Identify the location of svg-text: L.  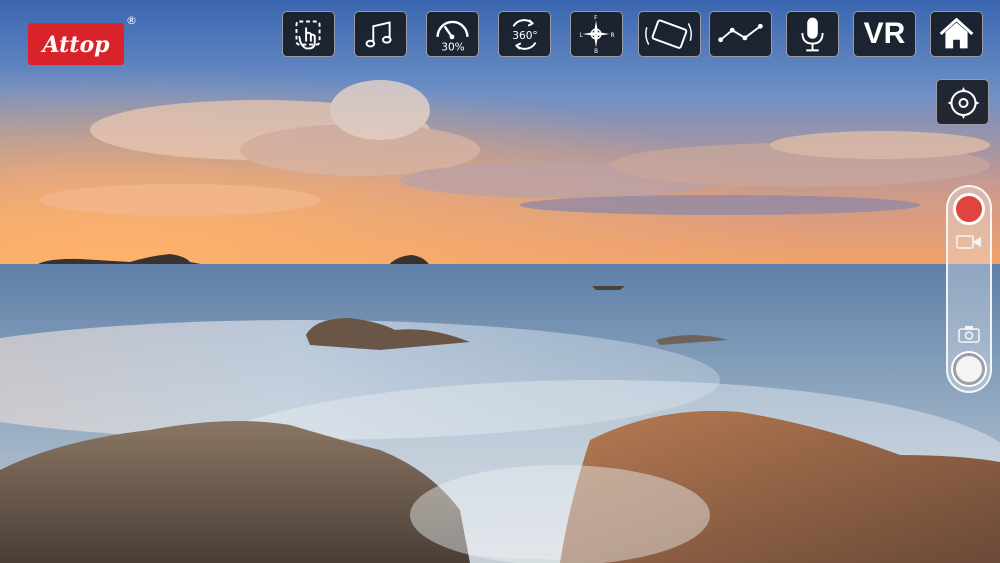
(582, 36).